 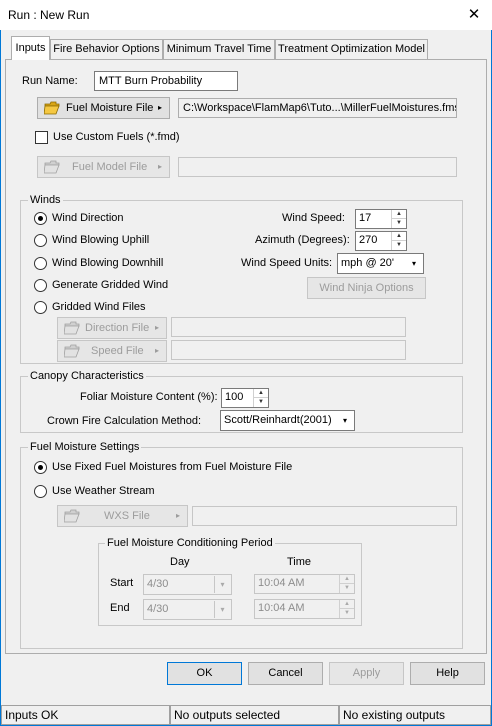 I want to click on wind-speed-label: Wind Speed:, so click(x=313, y=218).